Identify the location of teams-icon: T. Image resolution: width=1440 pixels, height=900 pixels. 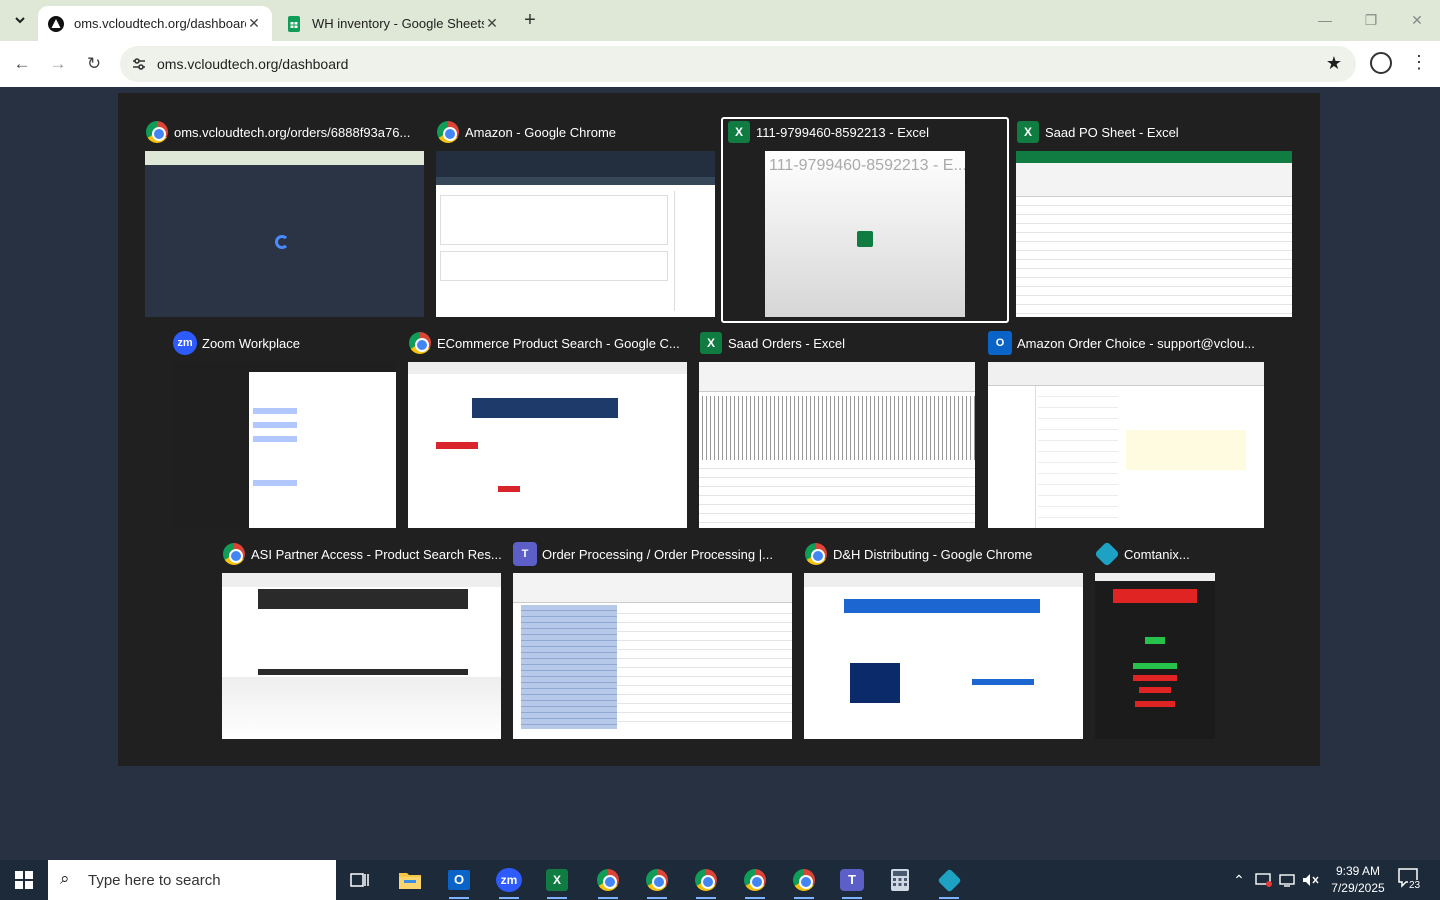
(525, 554).